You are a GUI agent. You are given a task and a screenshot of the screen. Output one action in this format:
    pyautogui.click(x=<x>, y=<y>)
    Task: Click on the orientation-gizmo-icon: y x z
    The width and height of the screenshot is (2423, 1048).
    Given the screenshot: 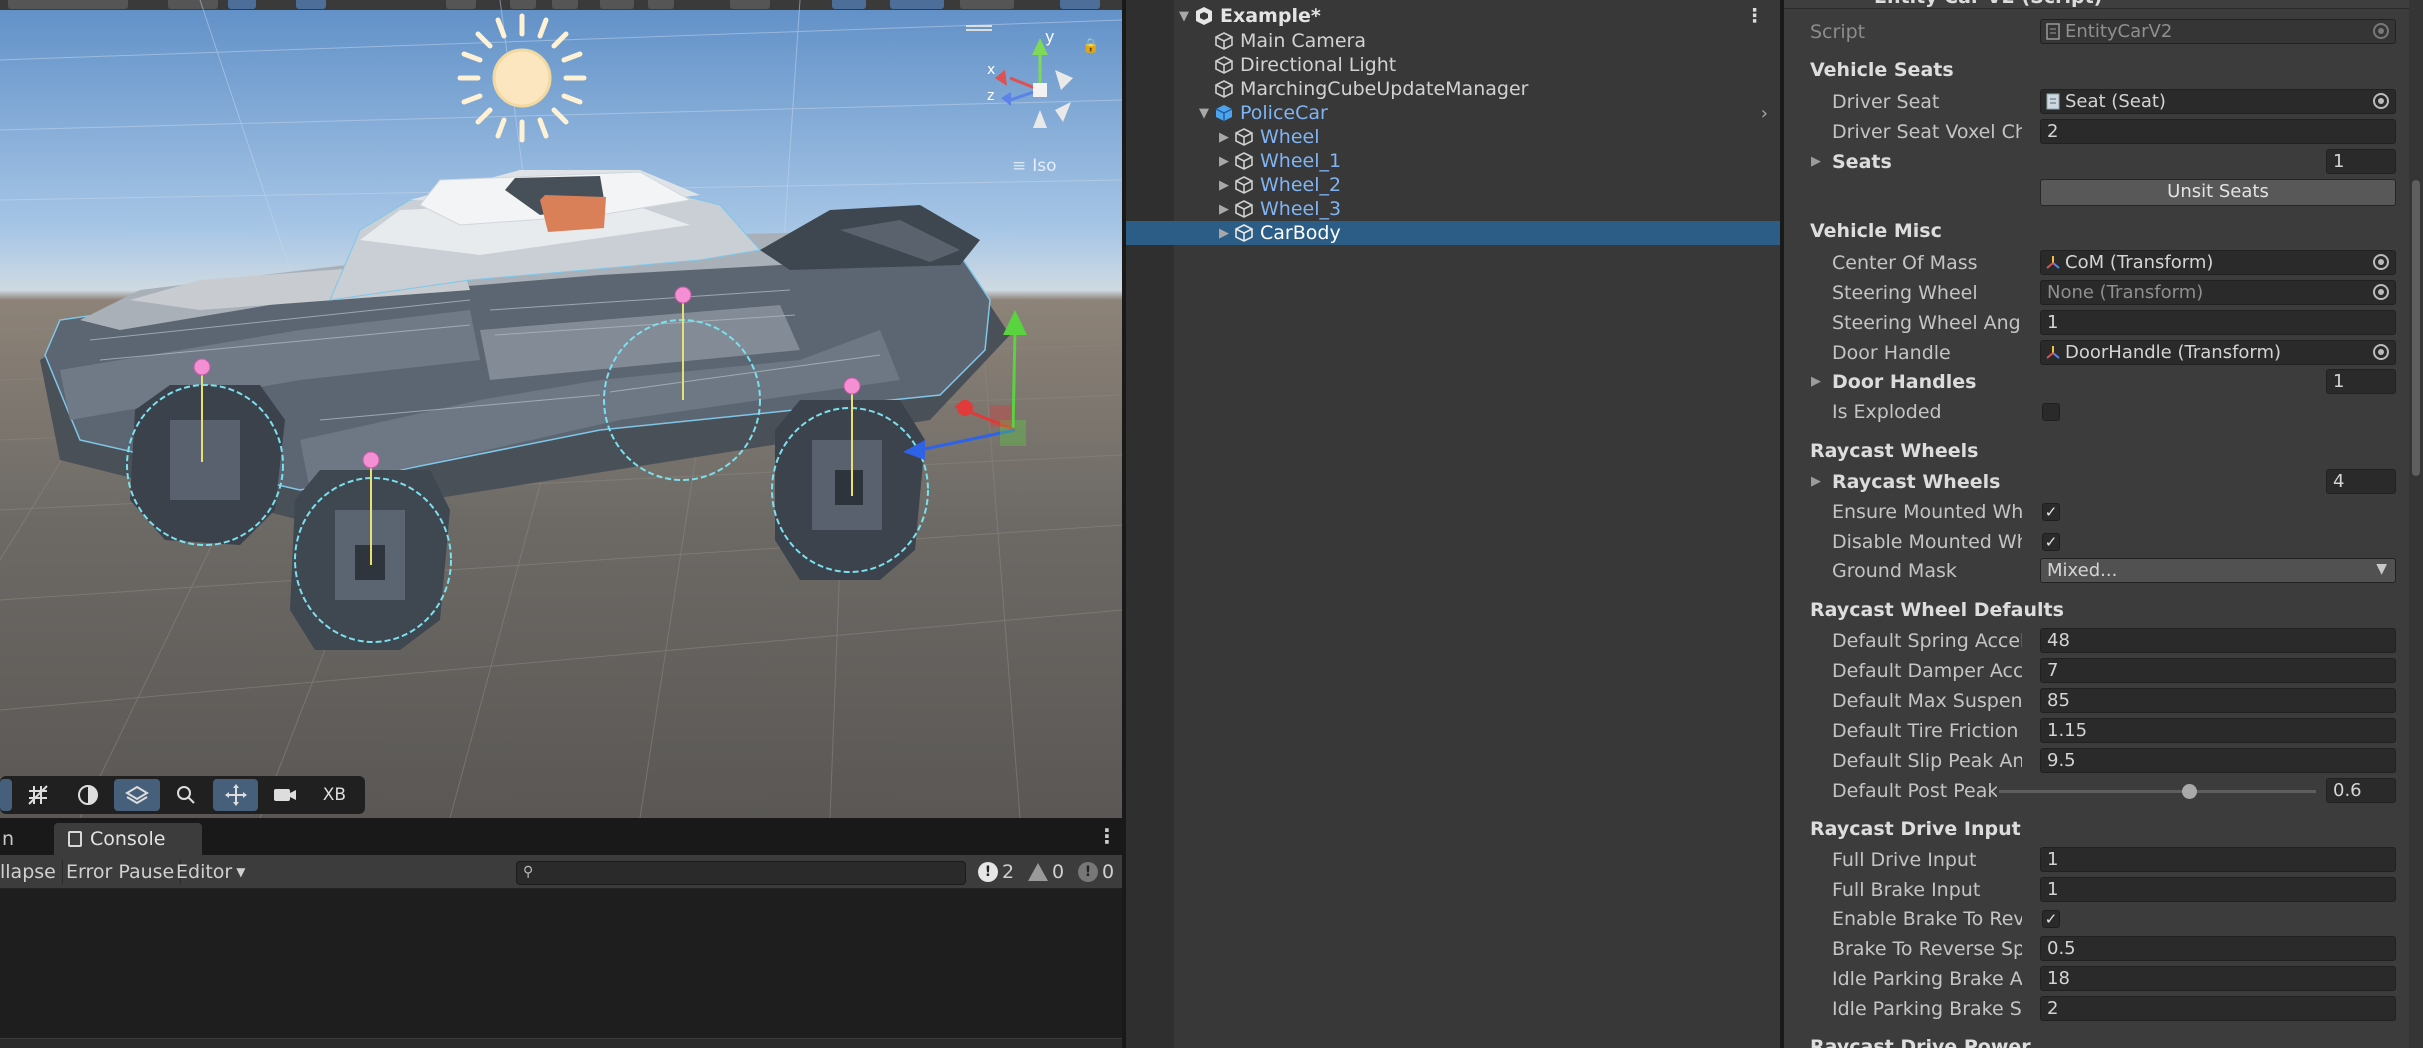 What is the action you would take?
    pyautogui.click(x=1035, y=85)
    